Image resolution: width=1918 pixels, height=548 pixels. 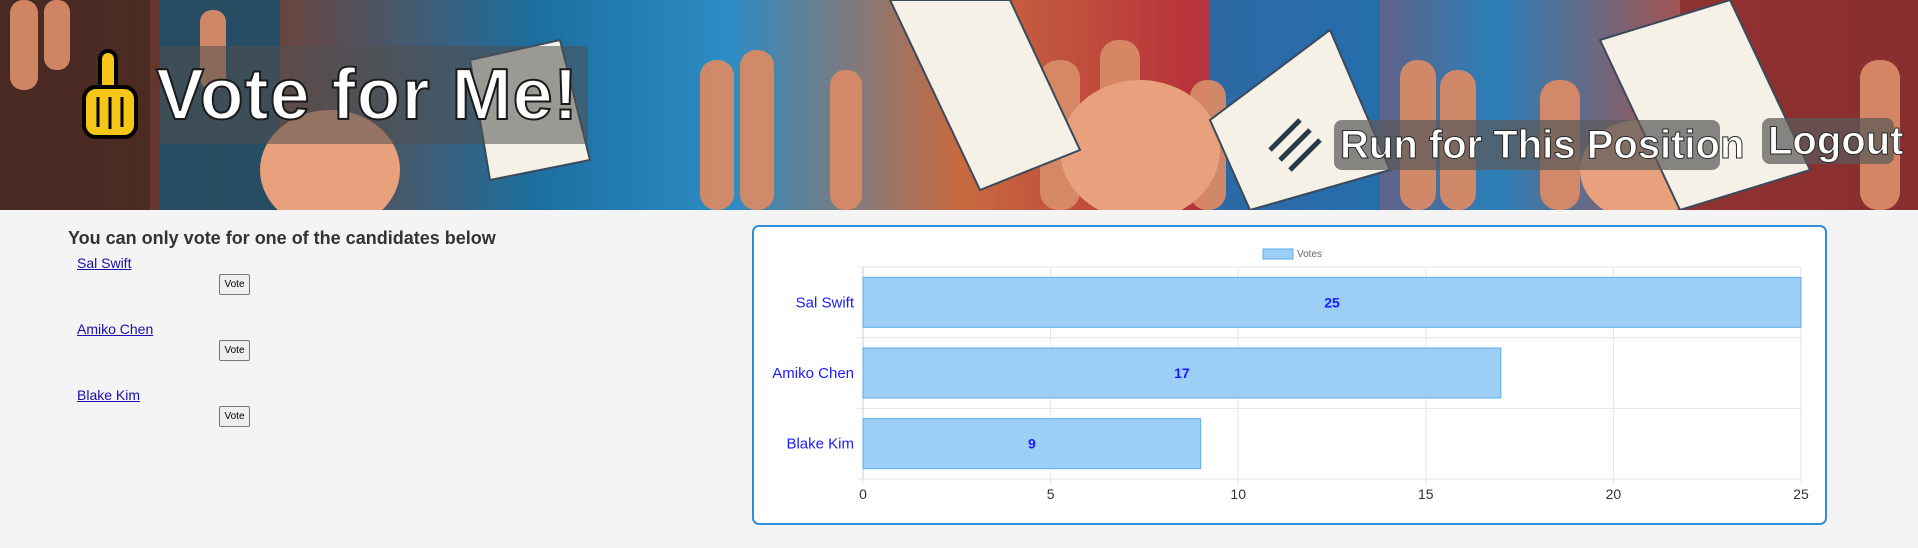 I want to click on vote-button-sal-swift: Vote, so click(x=234, y=284).